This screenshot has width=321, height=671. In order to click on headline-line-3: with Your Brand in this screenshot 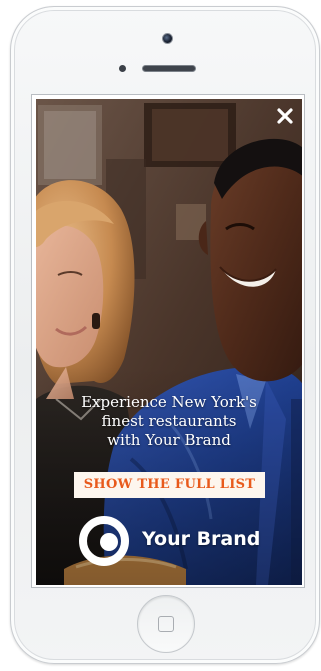, I will do `click(169, 440)`.